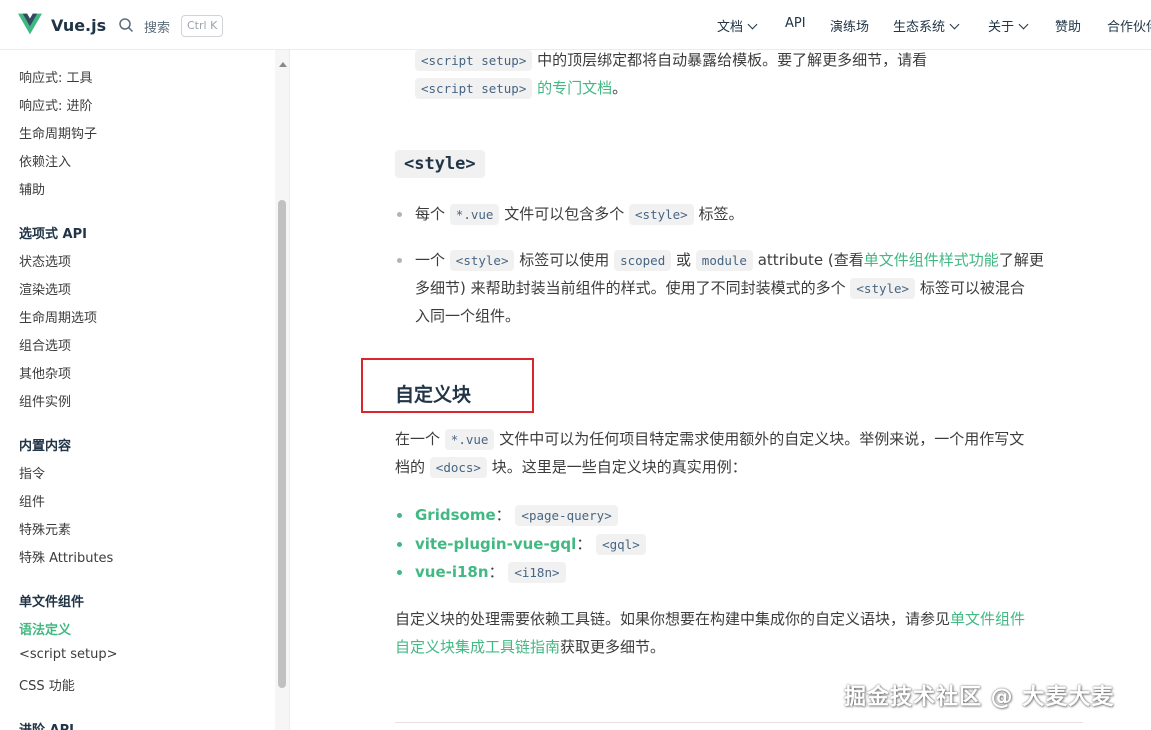 The width and height of the screenshot is (1151, 730). Describe the element at coordinates (52, 602) in the screenshot. I see `sidebar-section-sfc: 单文件组件` at that location.